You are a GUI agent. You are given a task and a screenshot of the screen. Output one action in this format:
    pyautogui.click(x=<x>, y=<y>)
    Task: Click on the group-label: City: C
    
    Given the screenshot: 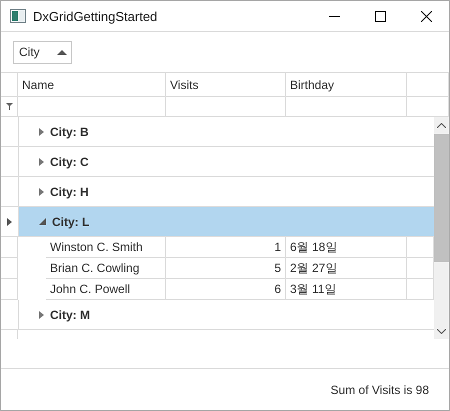 What is the action you would take?
    pyautogui.click(x=69, y=161)
    